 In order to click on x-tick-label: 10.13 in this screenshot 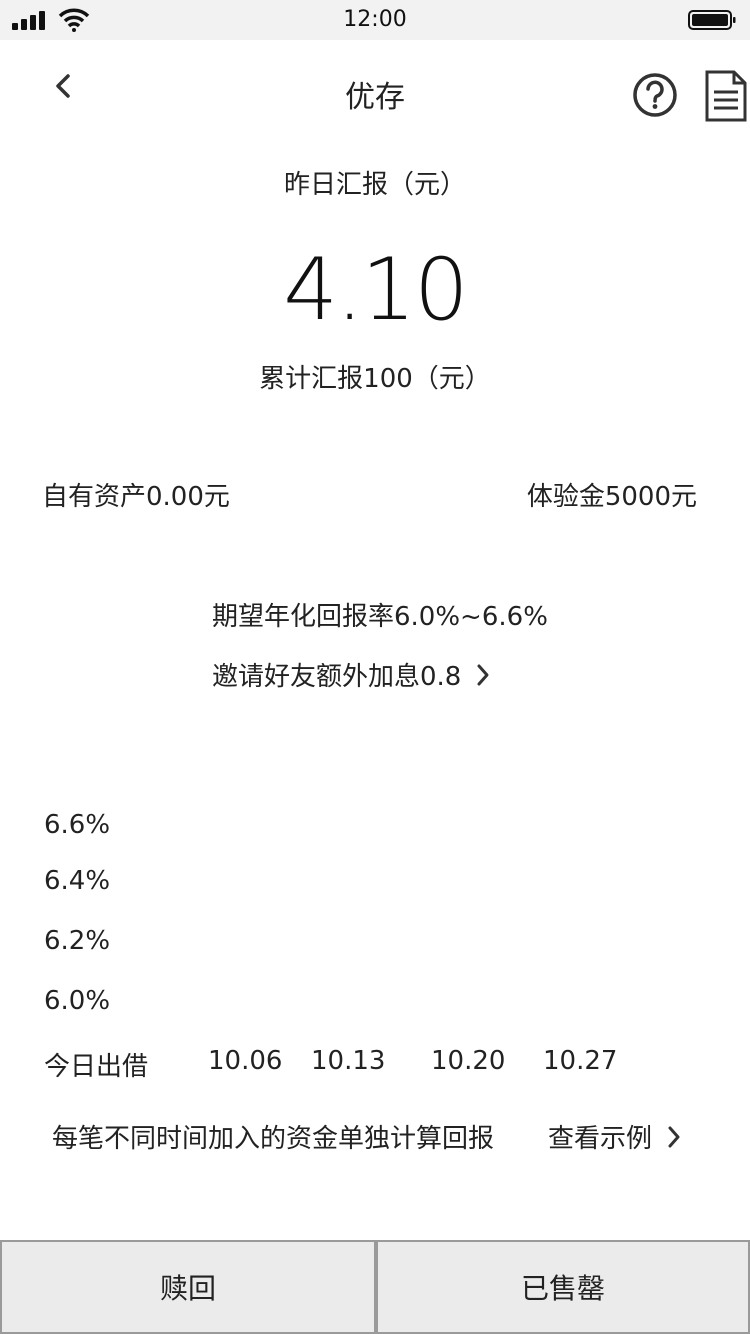, I will do `click(348, 1061)`.